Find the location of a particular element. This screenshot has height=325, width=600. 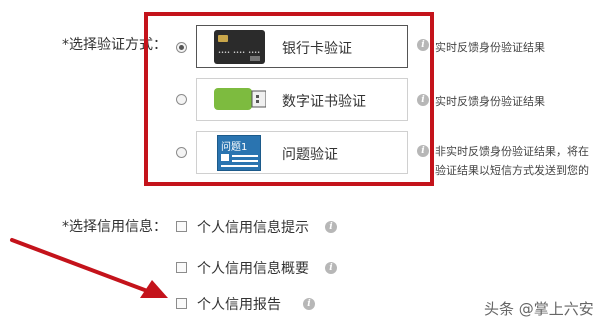

checkbox-credit-hint is located at coordinates (181, 226).